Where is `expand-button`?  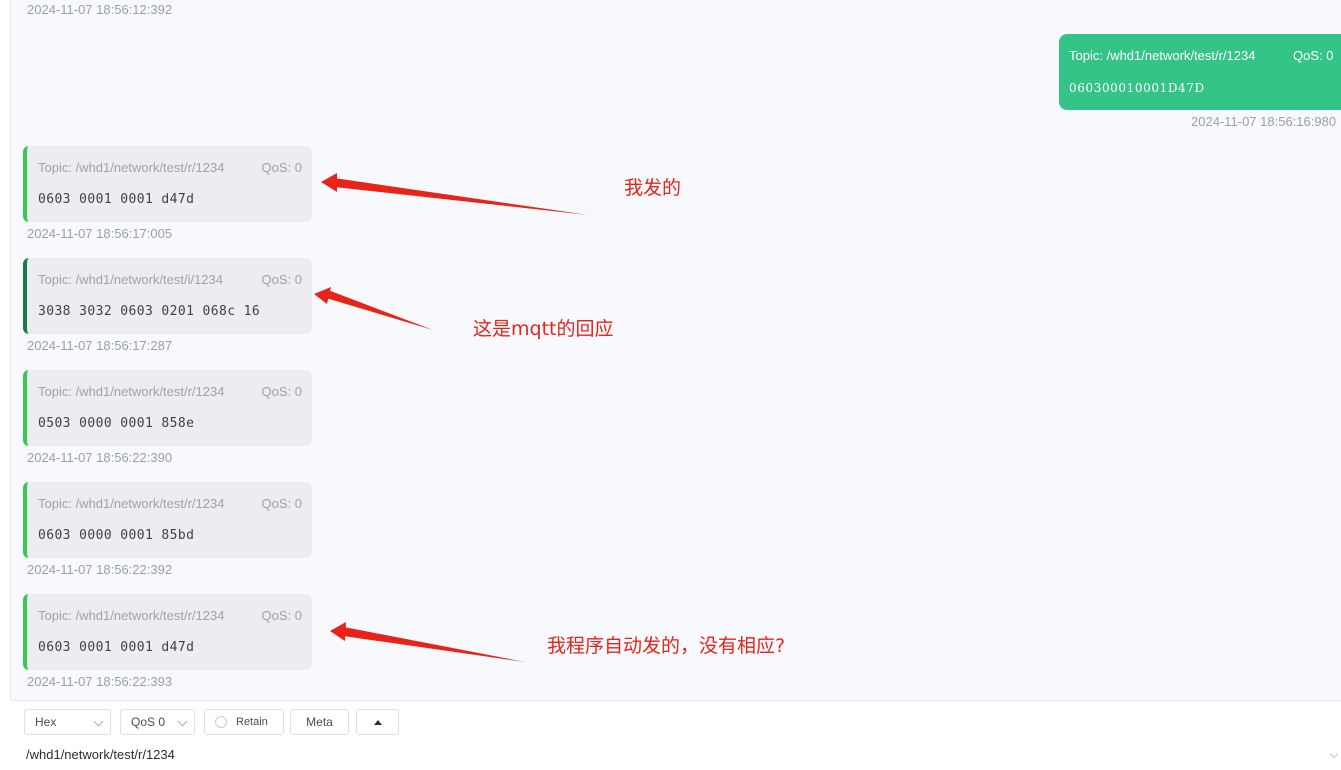
expand-button is located at coordinates (377, 722).